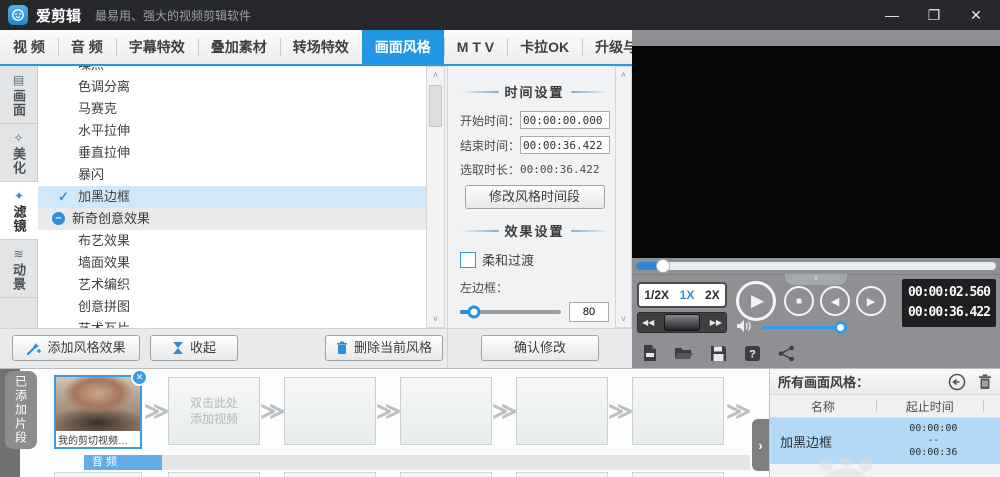 This screenshot has width=1000, height=477. What do you see at coordinates (232, 323) in the screenshot?
I see `effect-item: 艺术瓦片` at bounding box center [232, 323].